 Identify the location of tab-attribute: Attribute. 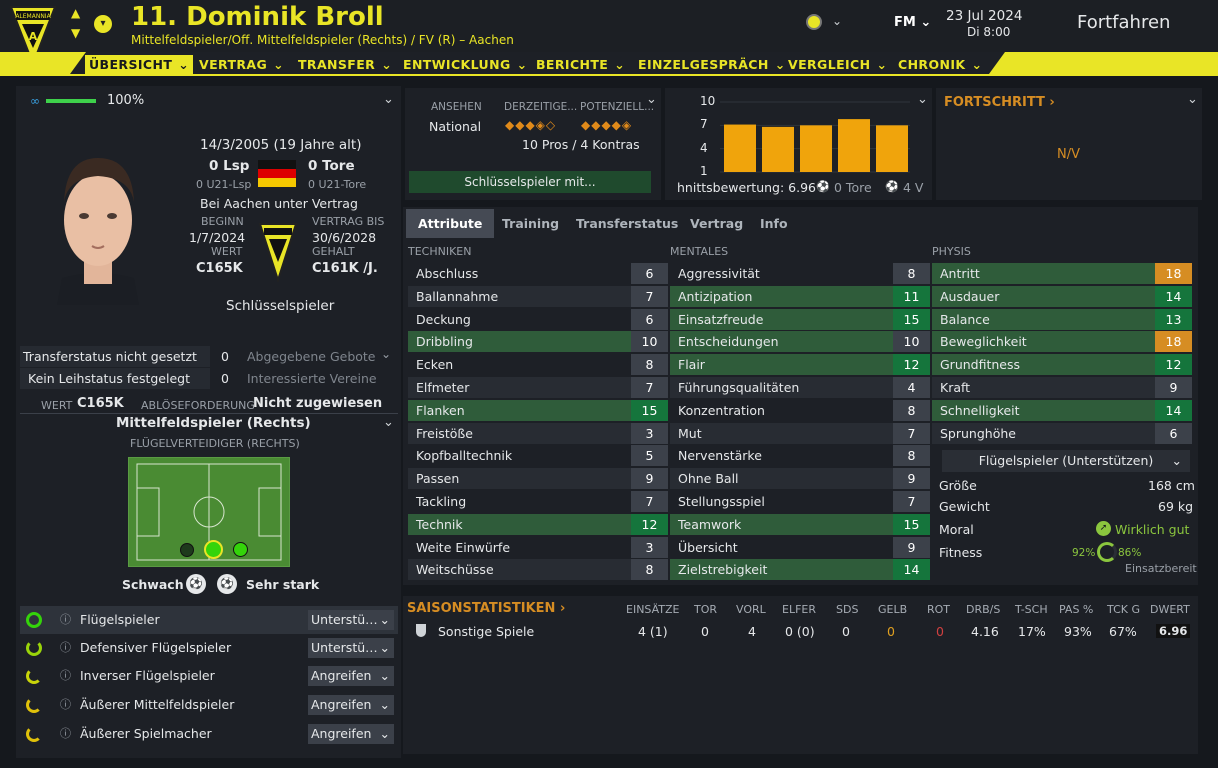
(450, 223).